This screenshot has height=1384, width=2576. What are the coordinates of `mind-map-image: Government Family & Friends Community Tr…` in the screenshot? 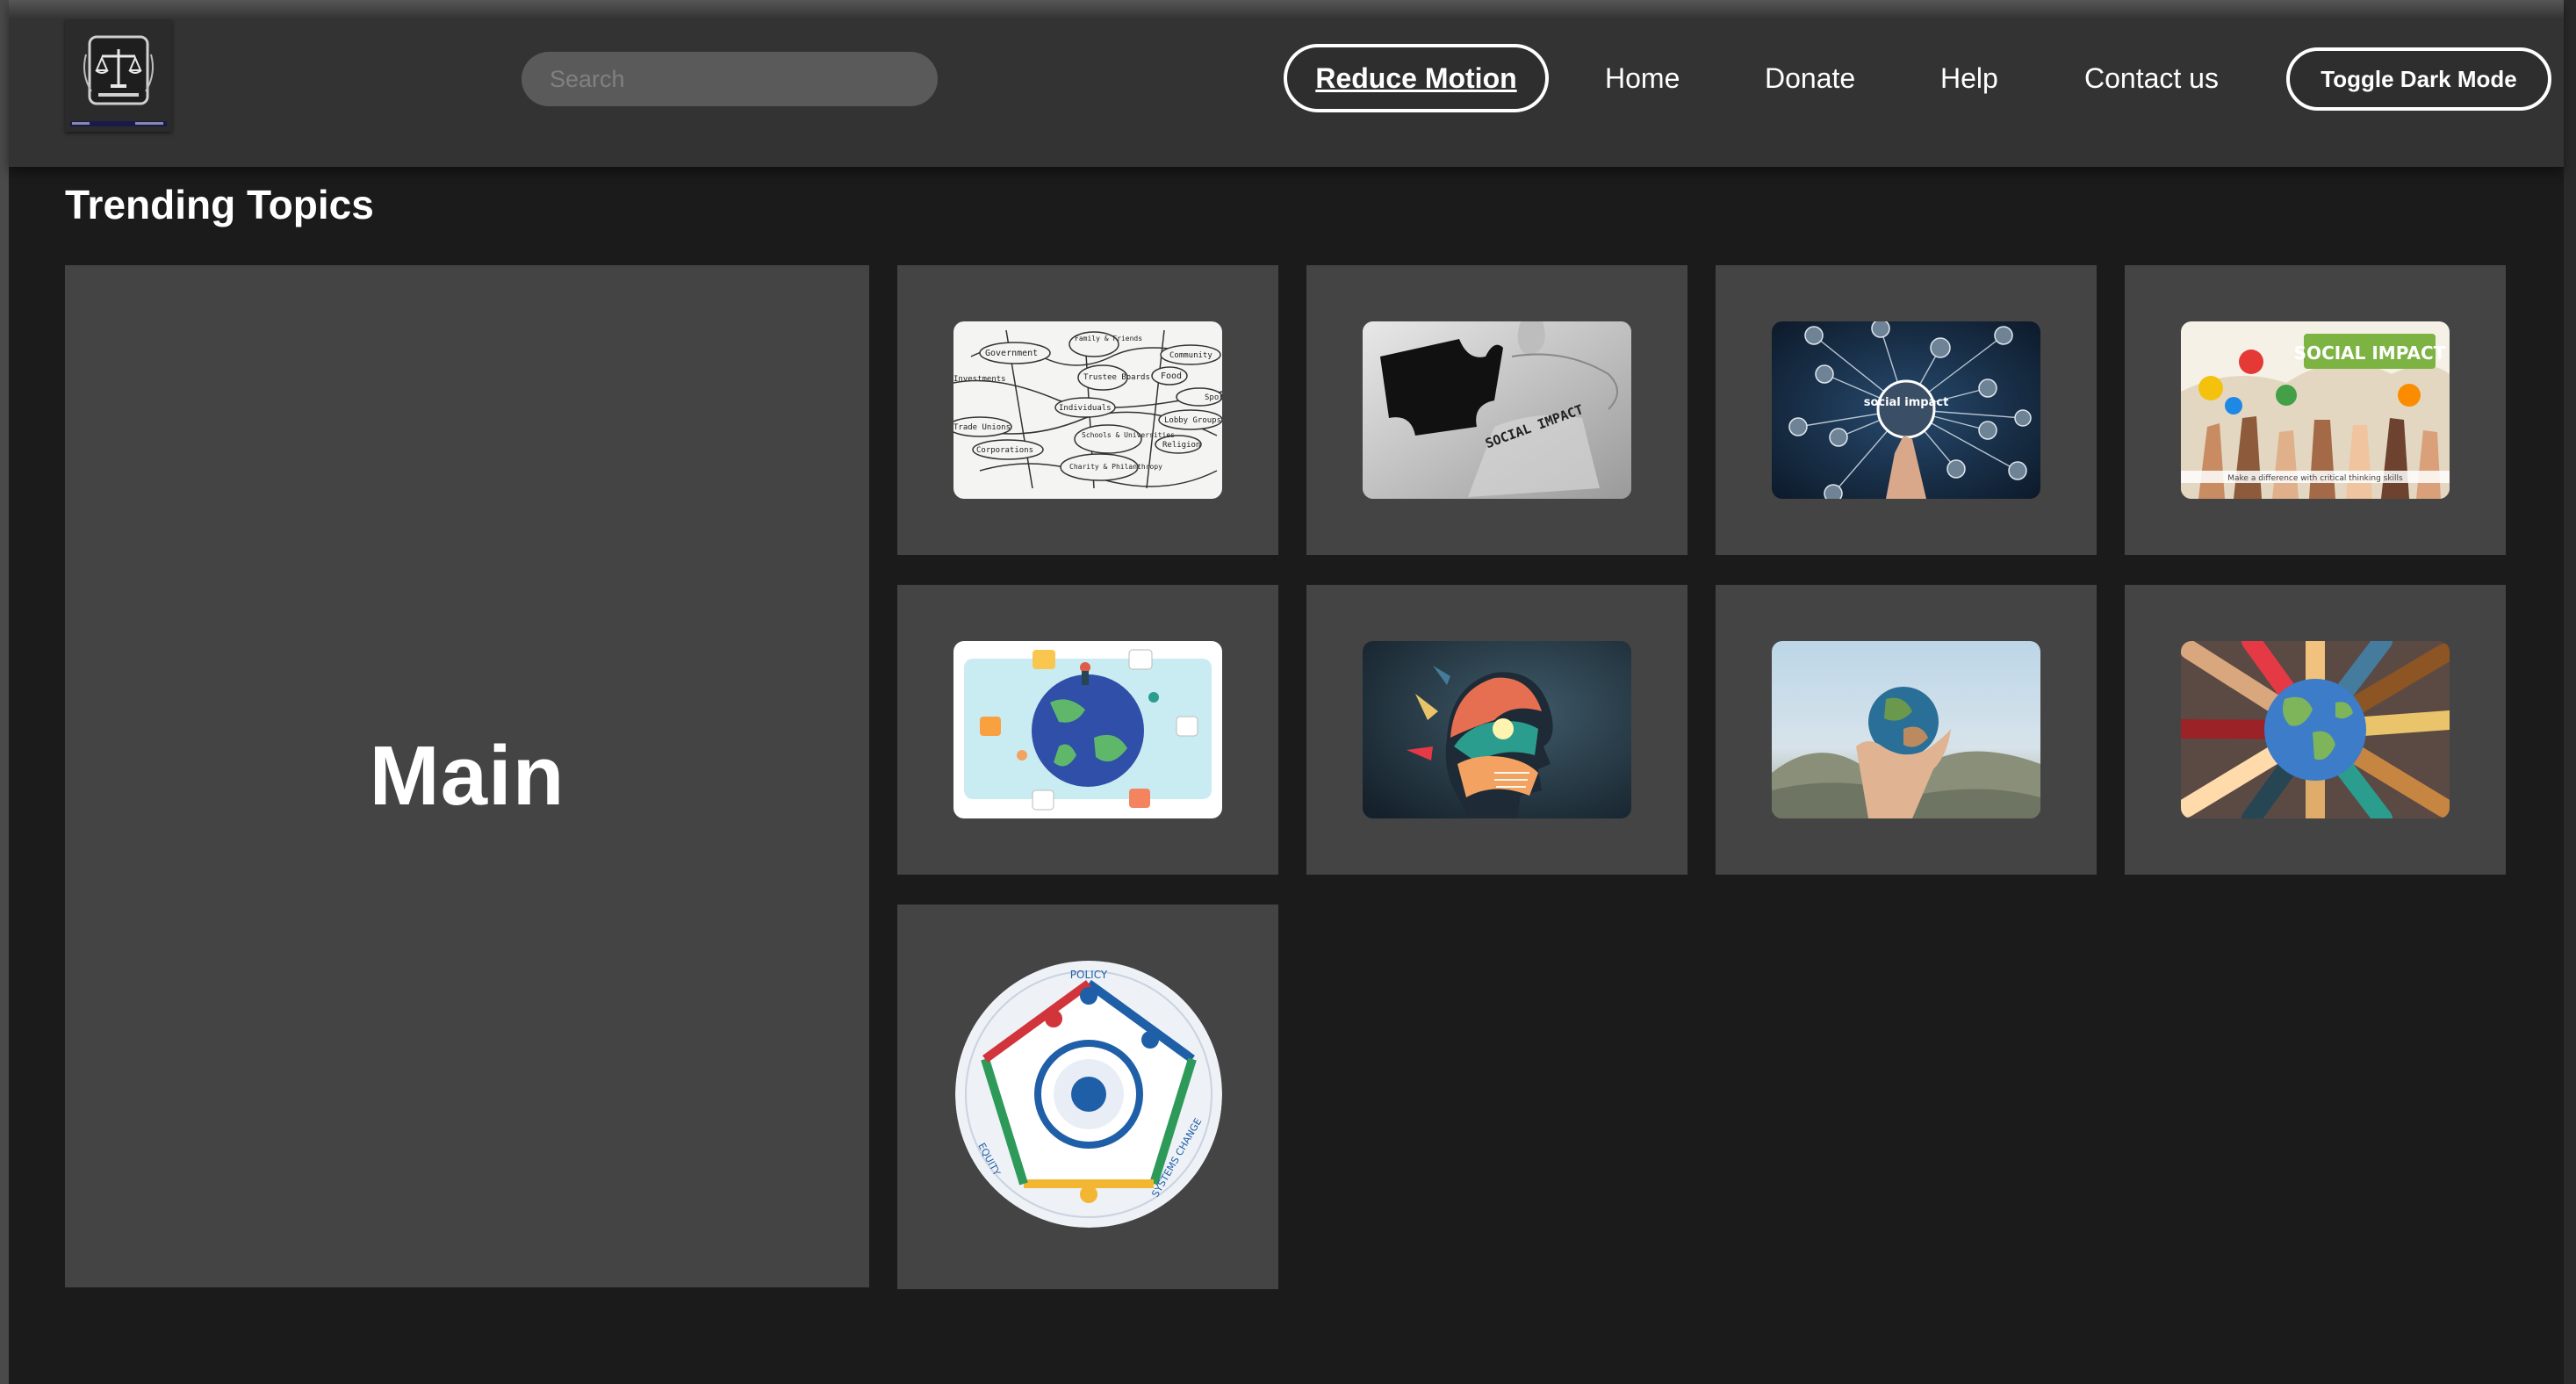 It's located at (1087, 410).